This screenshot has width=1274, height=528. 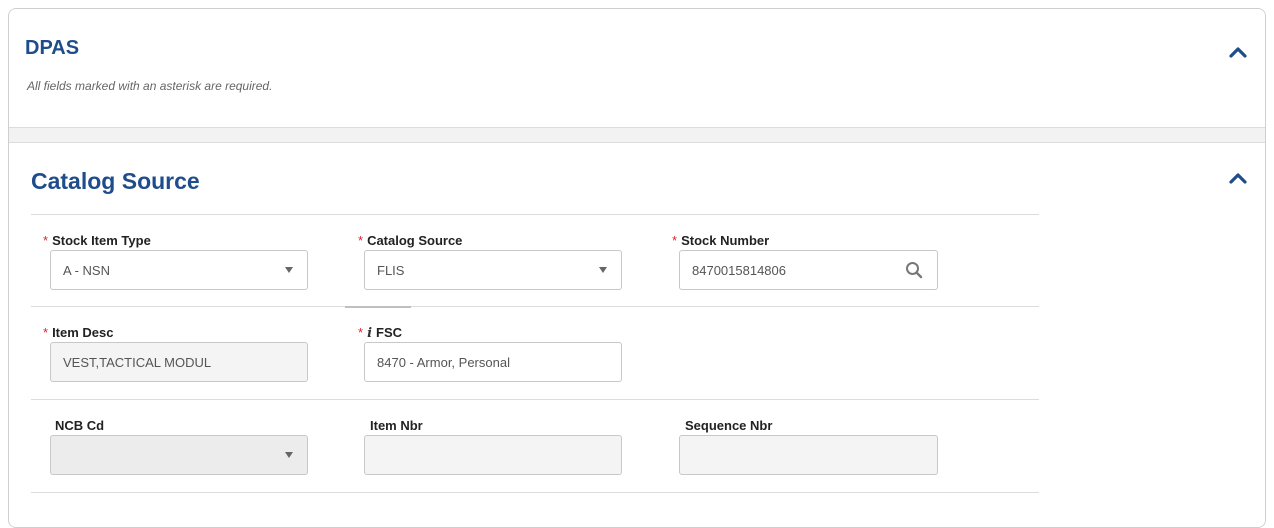 What do you see at coordinates (369, 333) in the screenshot?
I see `info-icon: i` at bounding box center [369, 333].